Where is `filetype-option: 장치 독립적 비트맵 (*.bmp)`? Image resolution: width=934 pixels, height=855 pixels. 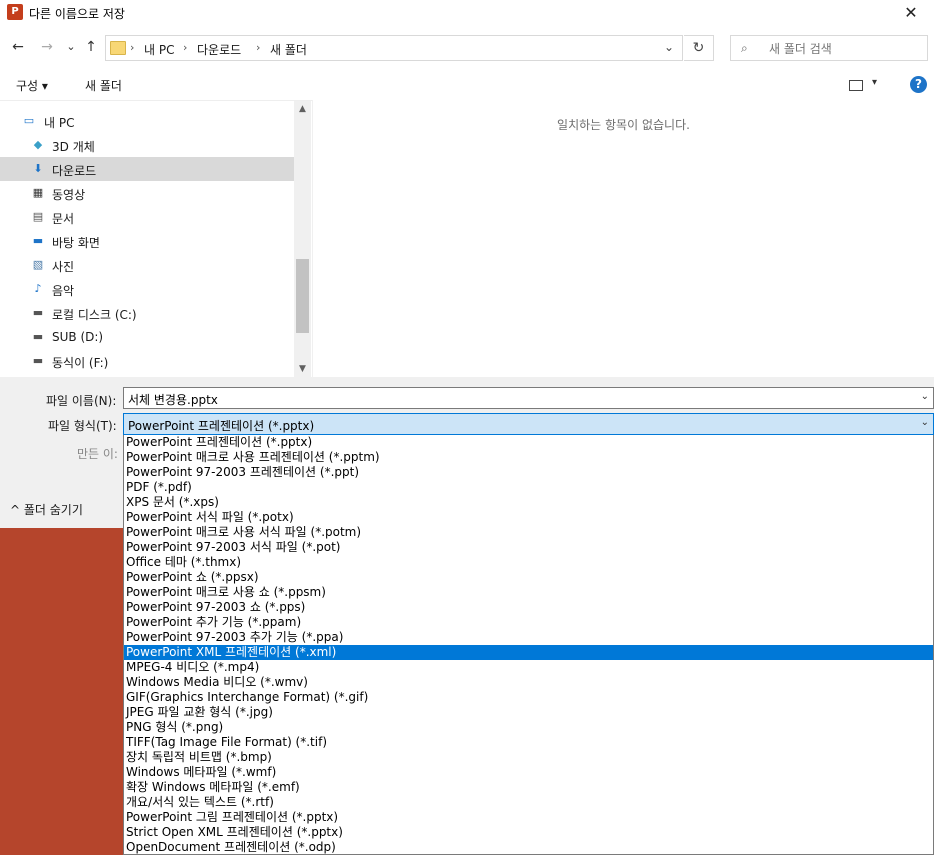 filetype-option: 장치 독립적 비트맵 (*.bmp) is located at coordinates (528, 757).